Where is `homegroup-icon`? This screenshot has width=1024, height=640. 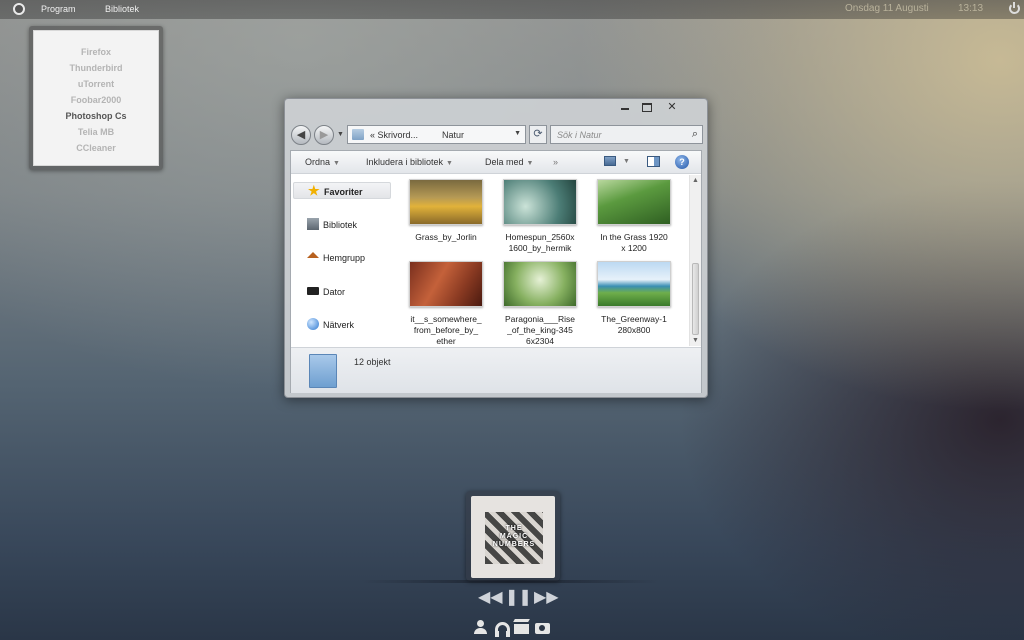 homegroup-icon is located at coordinates (313, 255).